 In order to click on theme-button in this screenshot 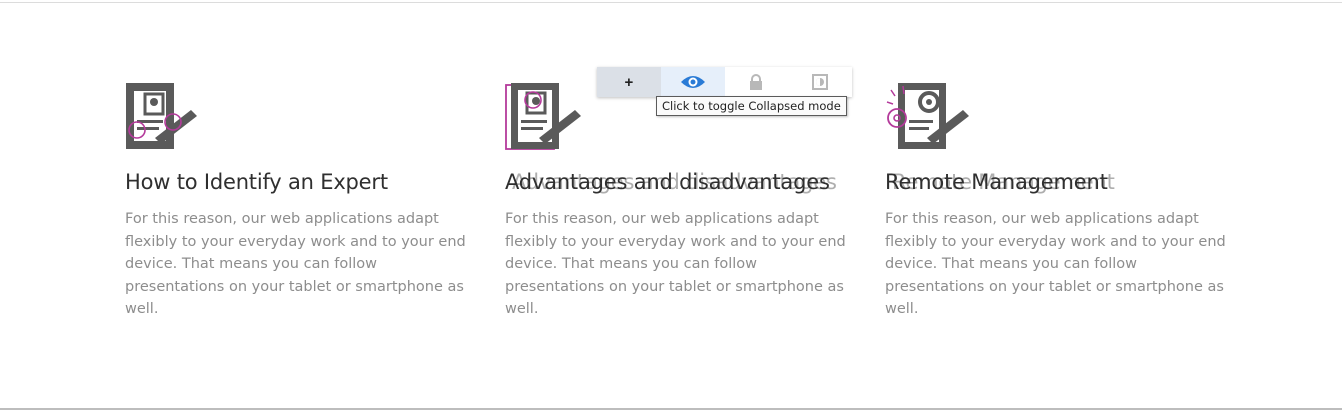, I will do `click(820, 82)`.